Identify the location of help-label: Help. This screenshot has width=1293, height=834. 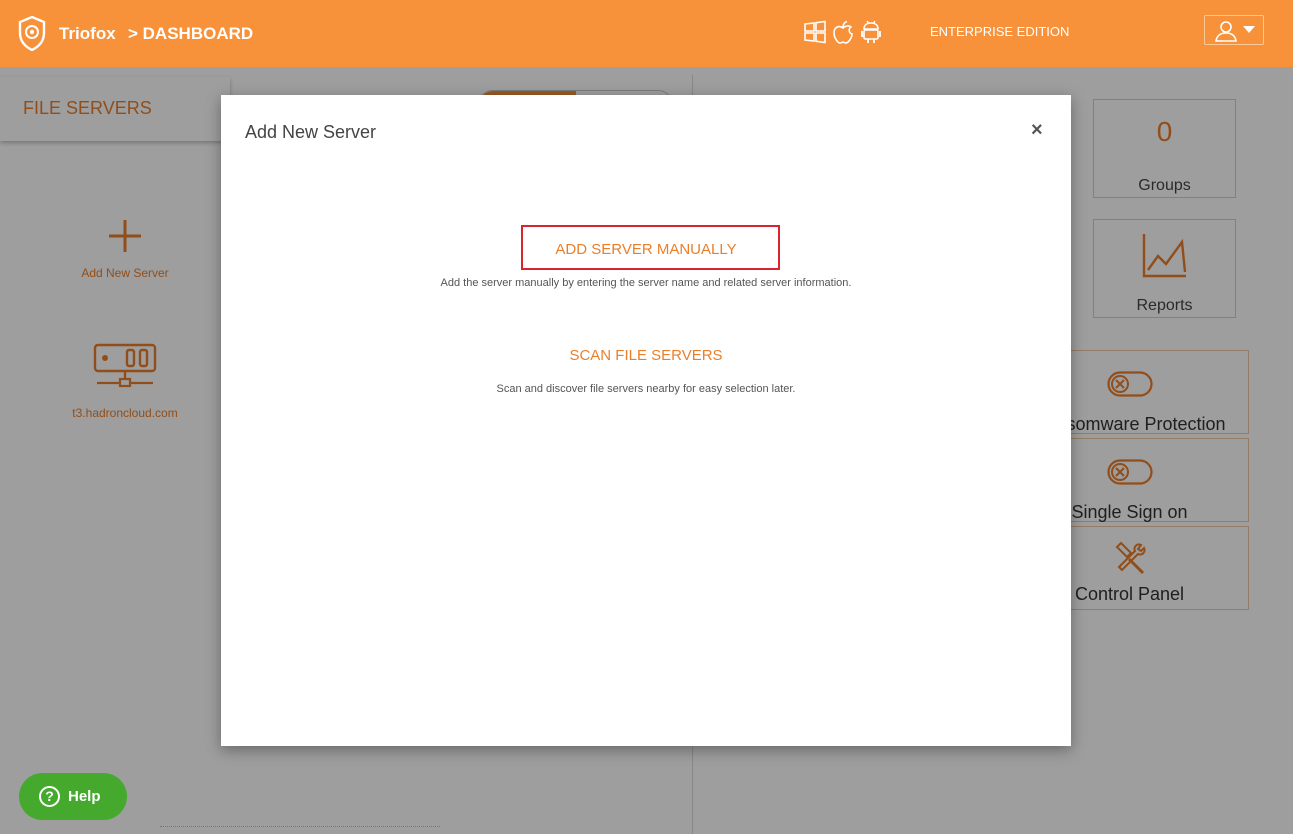
(84, 796).